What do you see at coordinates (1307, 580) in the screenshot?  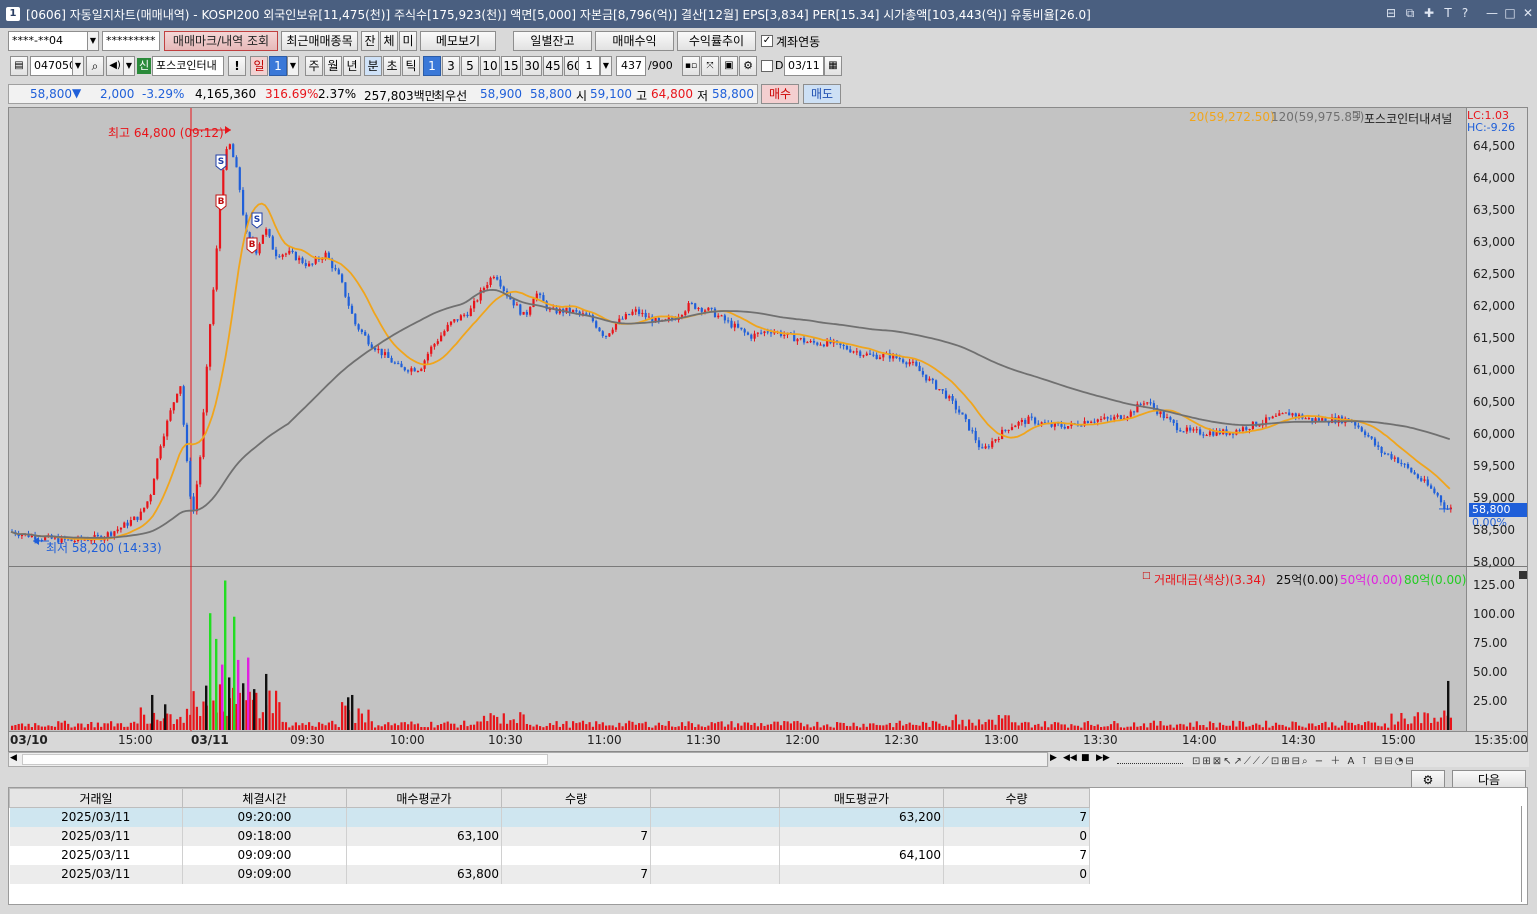 I see `amount-25-legend: 25억(0.00)` at bounding box center [1307, 580].